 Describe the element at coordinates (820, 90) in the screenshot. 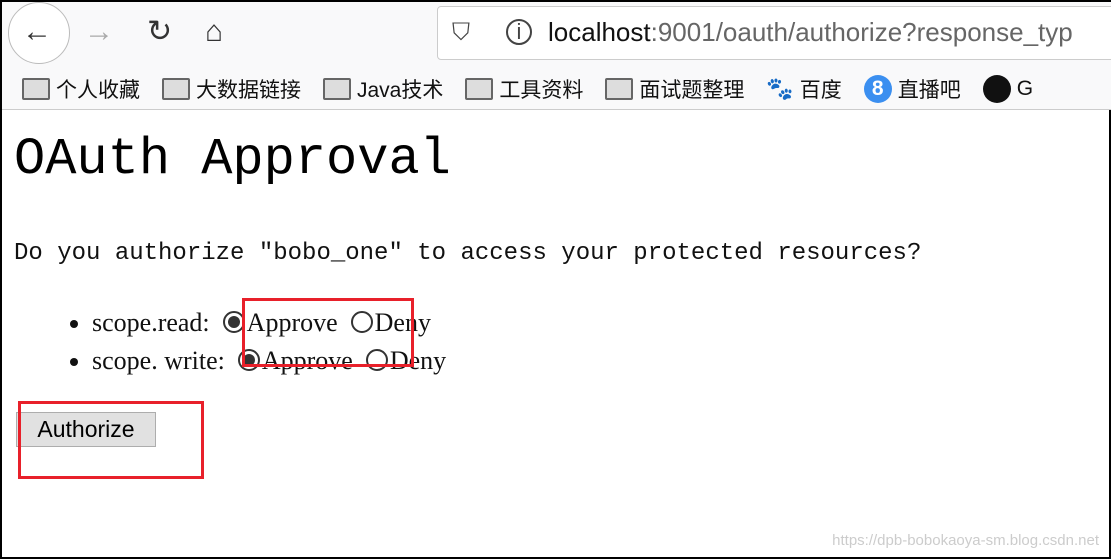

I see `bookmark-label: 百度` at that location.